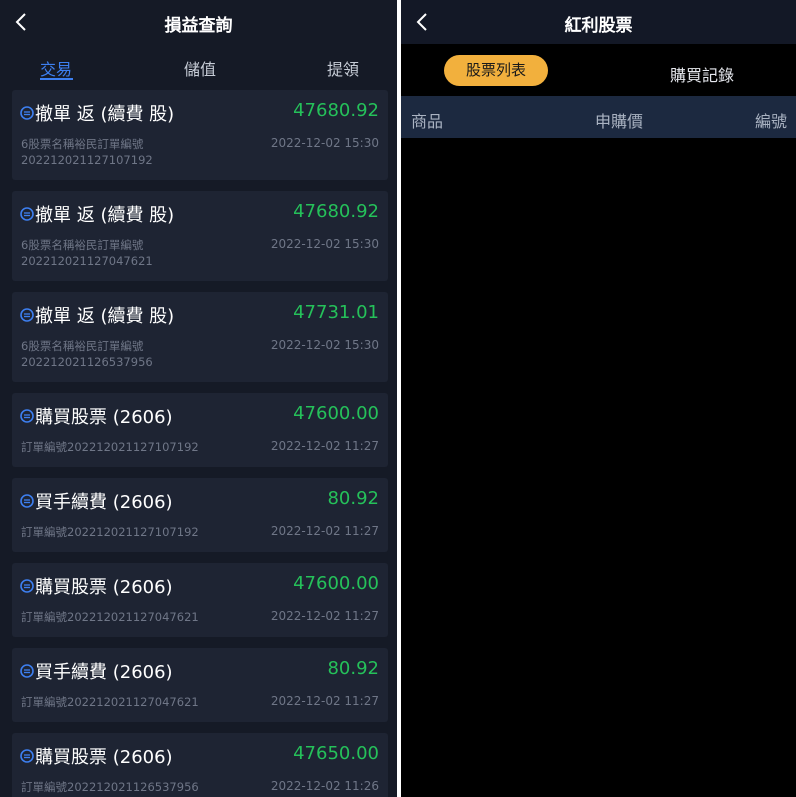  Describe the element at coordinates (770, 121) in the screenshot. I see `column-code: 編號` at that location.